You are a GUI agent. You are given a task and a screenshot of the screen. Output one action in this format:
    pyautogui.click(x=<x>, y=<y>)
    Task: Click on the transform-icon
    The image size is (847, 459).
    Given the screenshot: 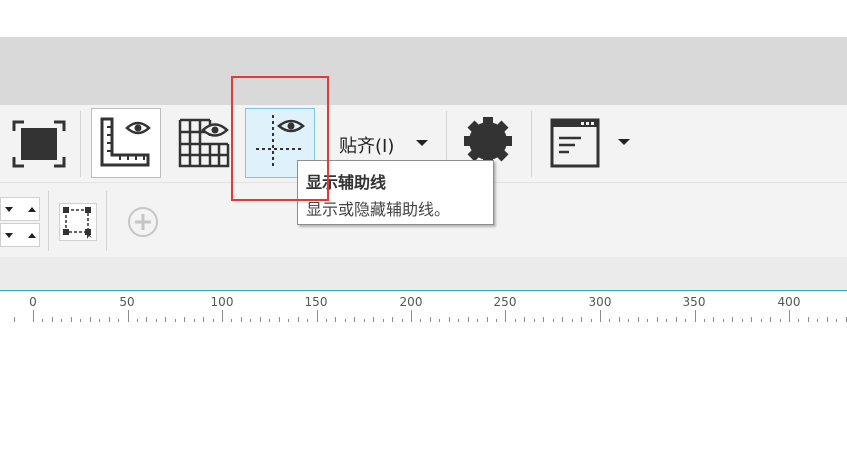 What is the action you would take?
    pyautogui.click(x=77, y=223)
    